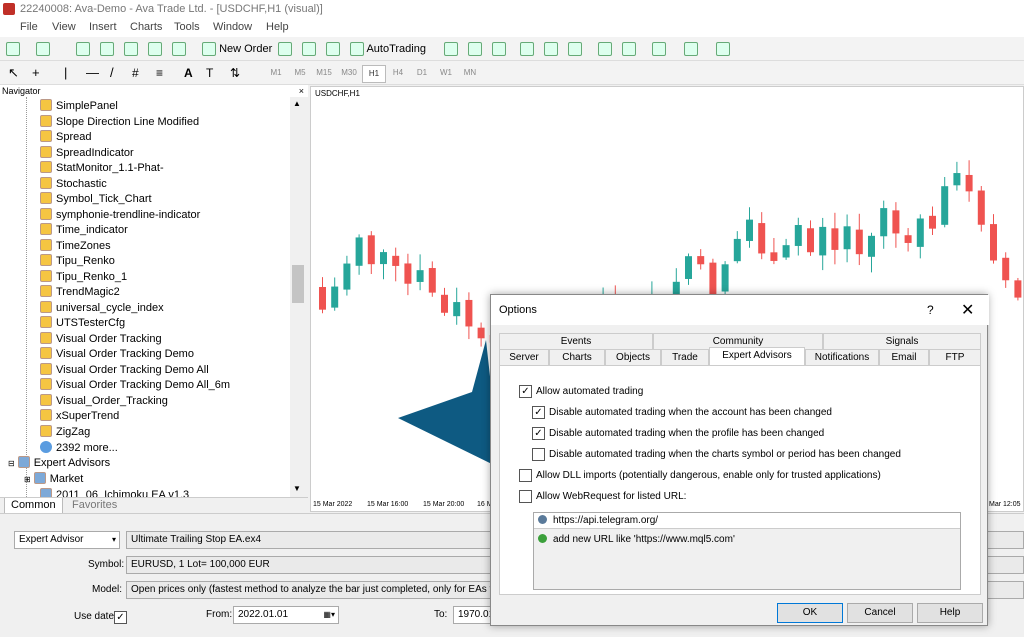 Image resolution: width=1024 pixels, height=637 pixels. I want to click on tab-server: Server, so click(524, 357).